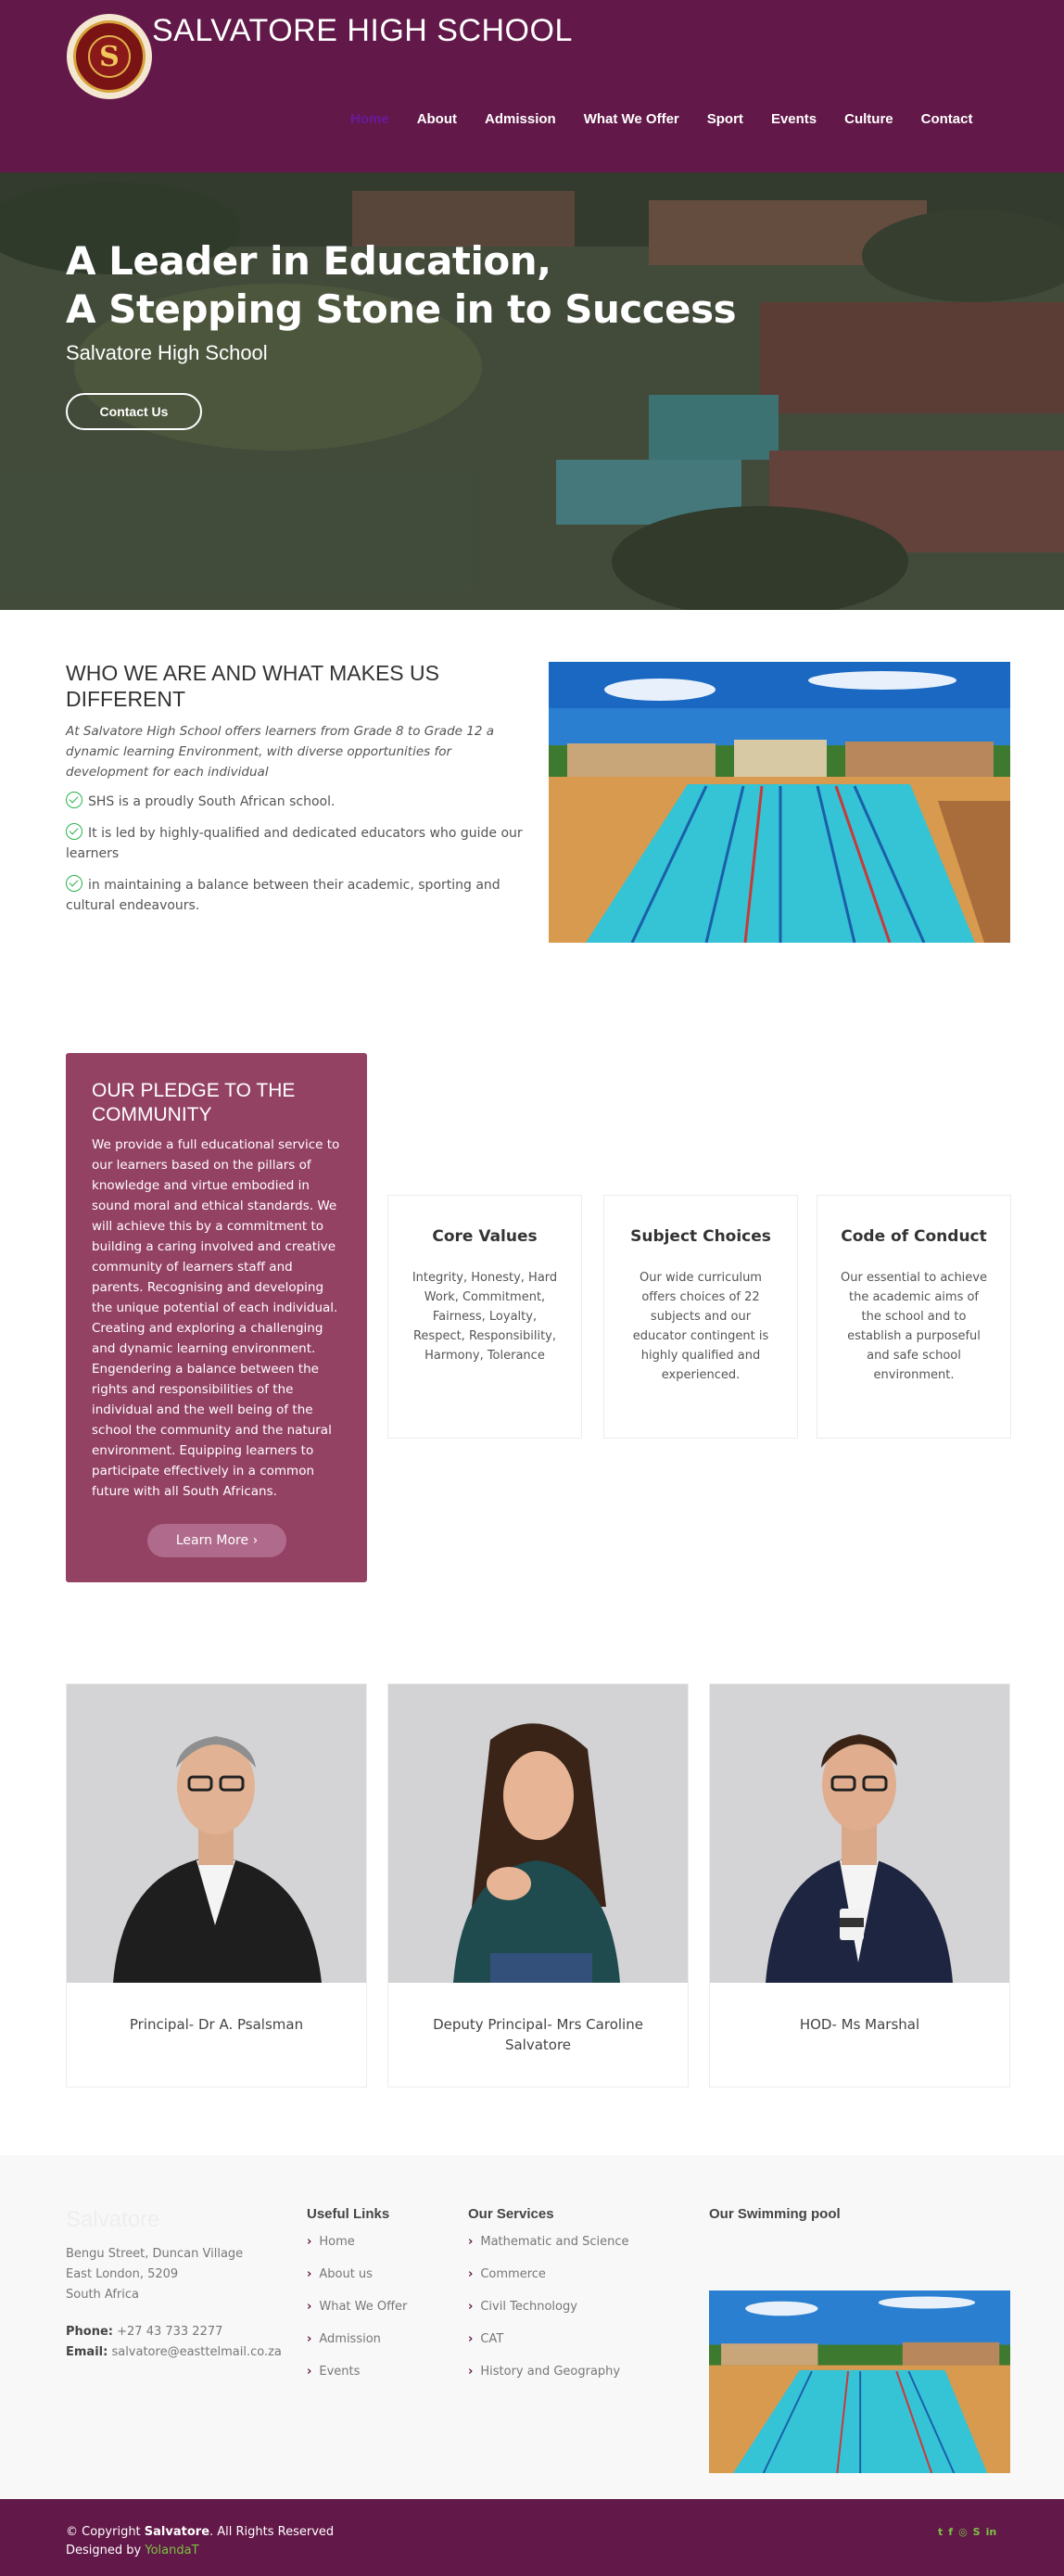 This screenshot has height=2576, width=1064. What do you see at coordinates (632, 119) in the screenshot?
I see `nav-what-we-offer: What We Offer` at bounding box center [632, 119].